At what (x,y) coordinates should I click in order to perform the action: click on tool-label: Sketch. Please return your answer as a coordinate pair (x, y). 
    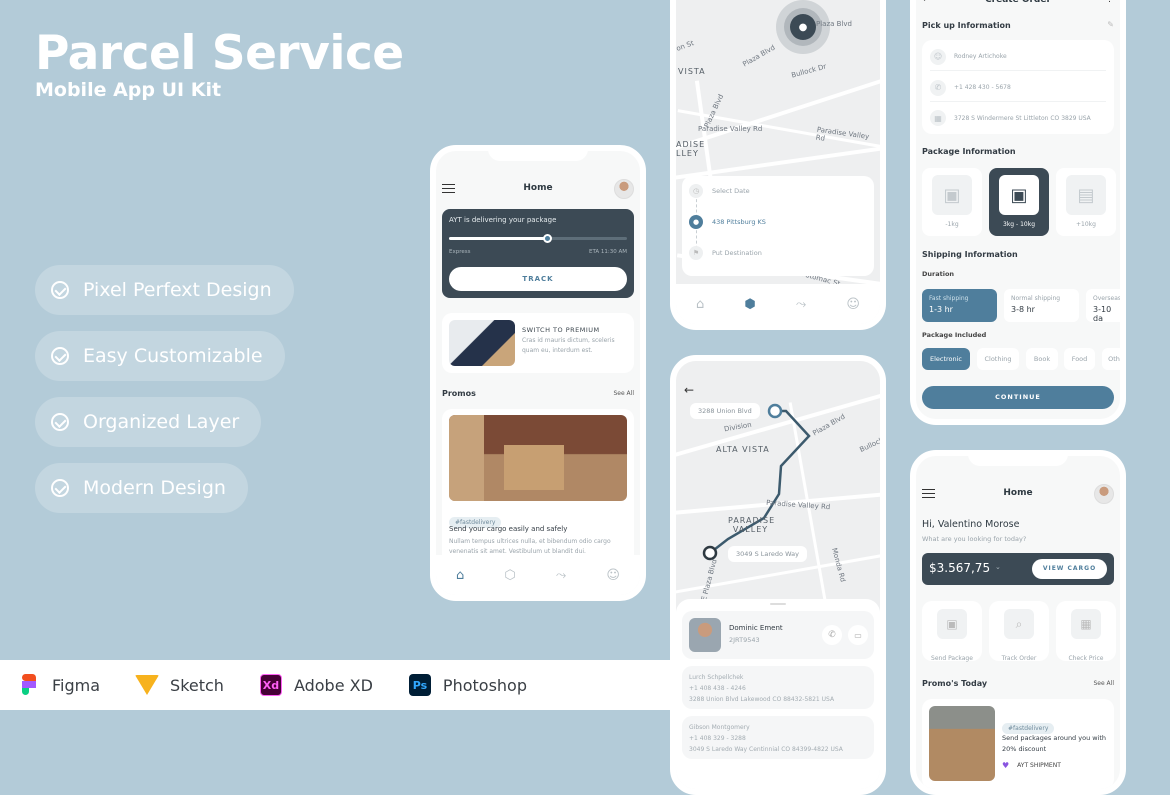
    Looking at the image, I should click on (197, 685).